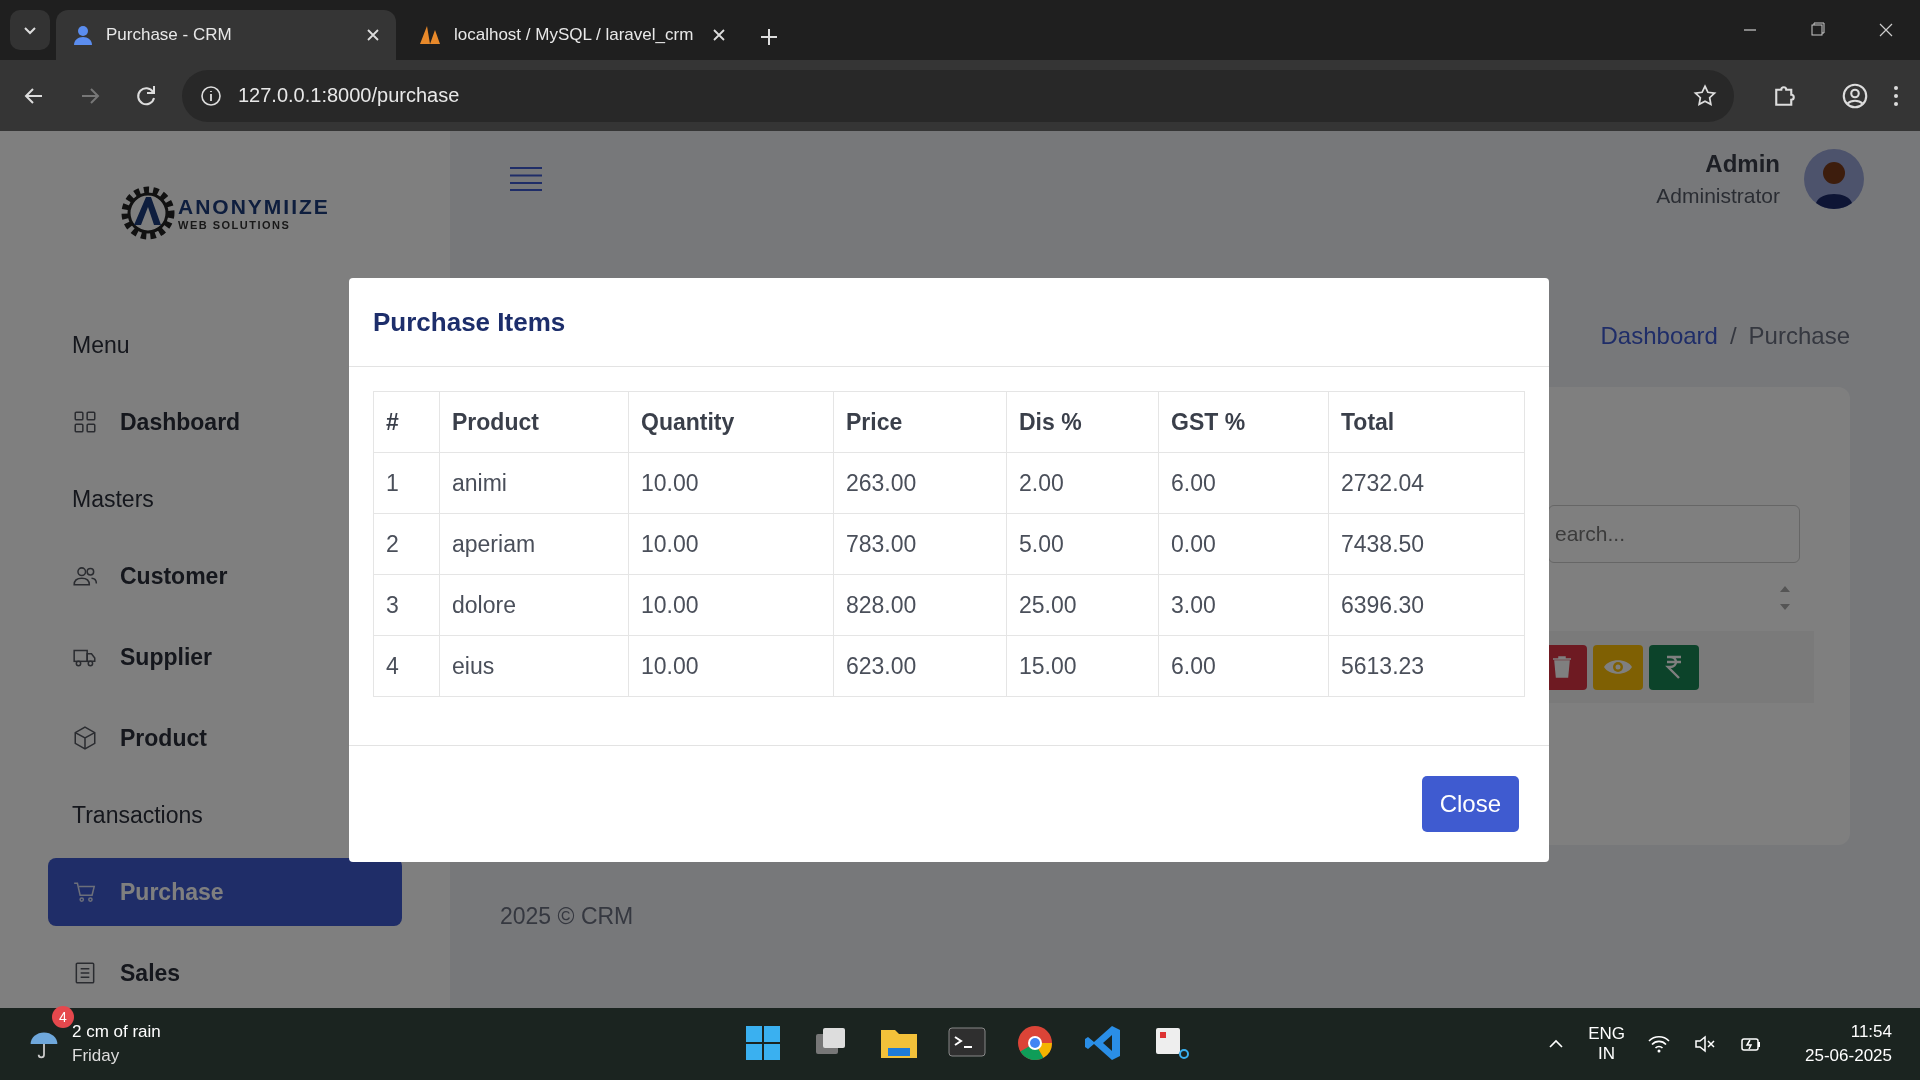 This screenshot has height=1080, width=1920. What do you see at coordinates (526, 179) in the screenshot?
I see `menu-icon` at bounding box center [526, 179].